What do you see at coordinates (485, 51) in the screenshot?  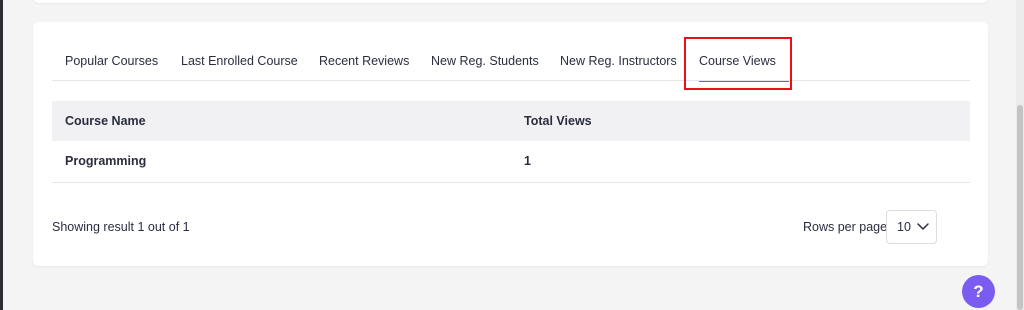 I see `tab-new-reg-students: New Reg. Students` at bounding box center [485, 51].